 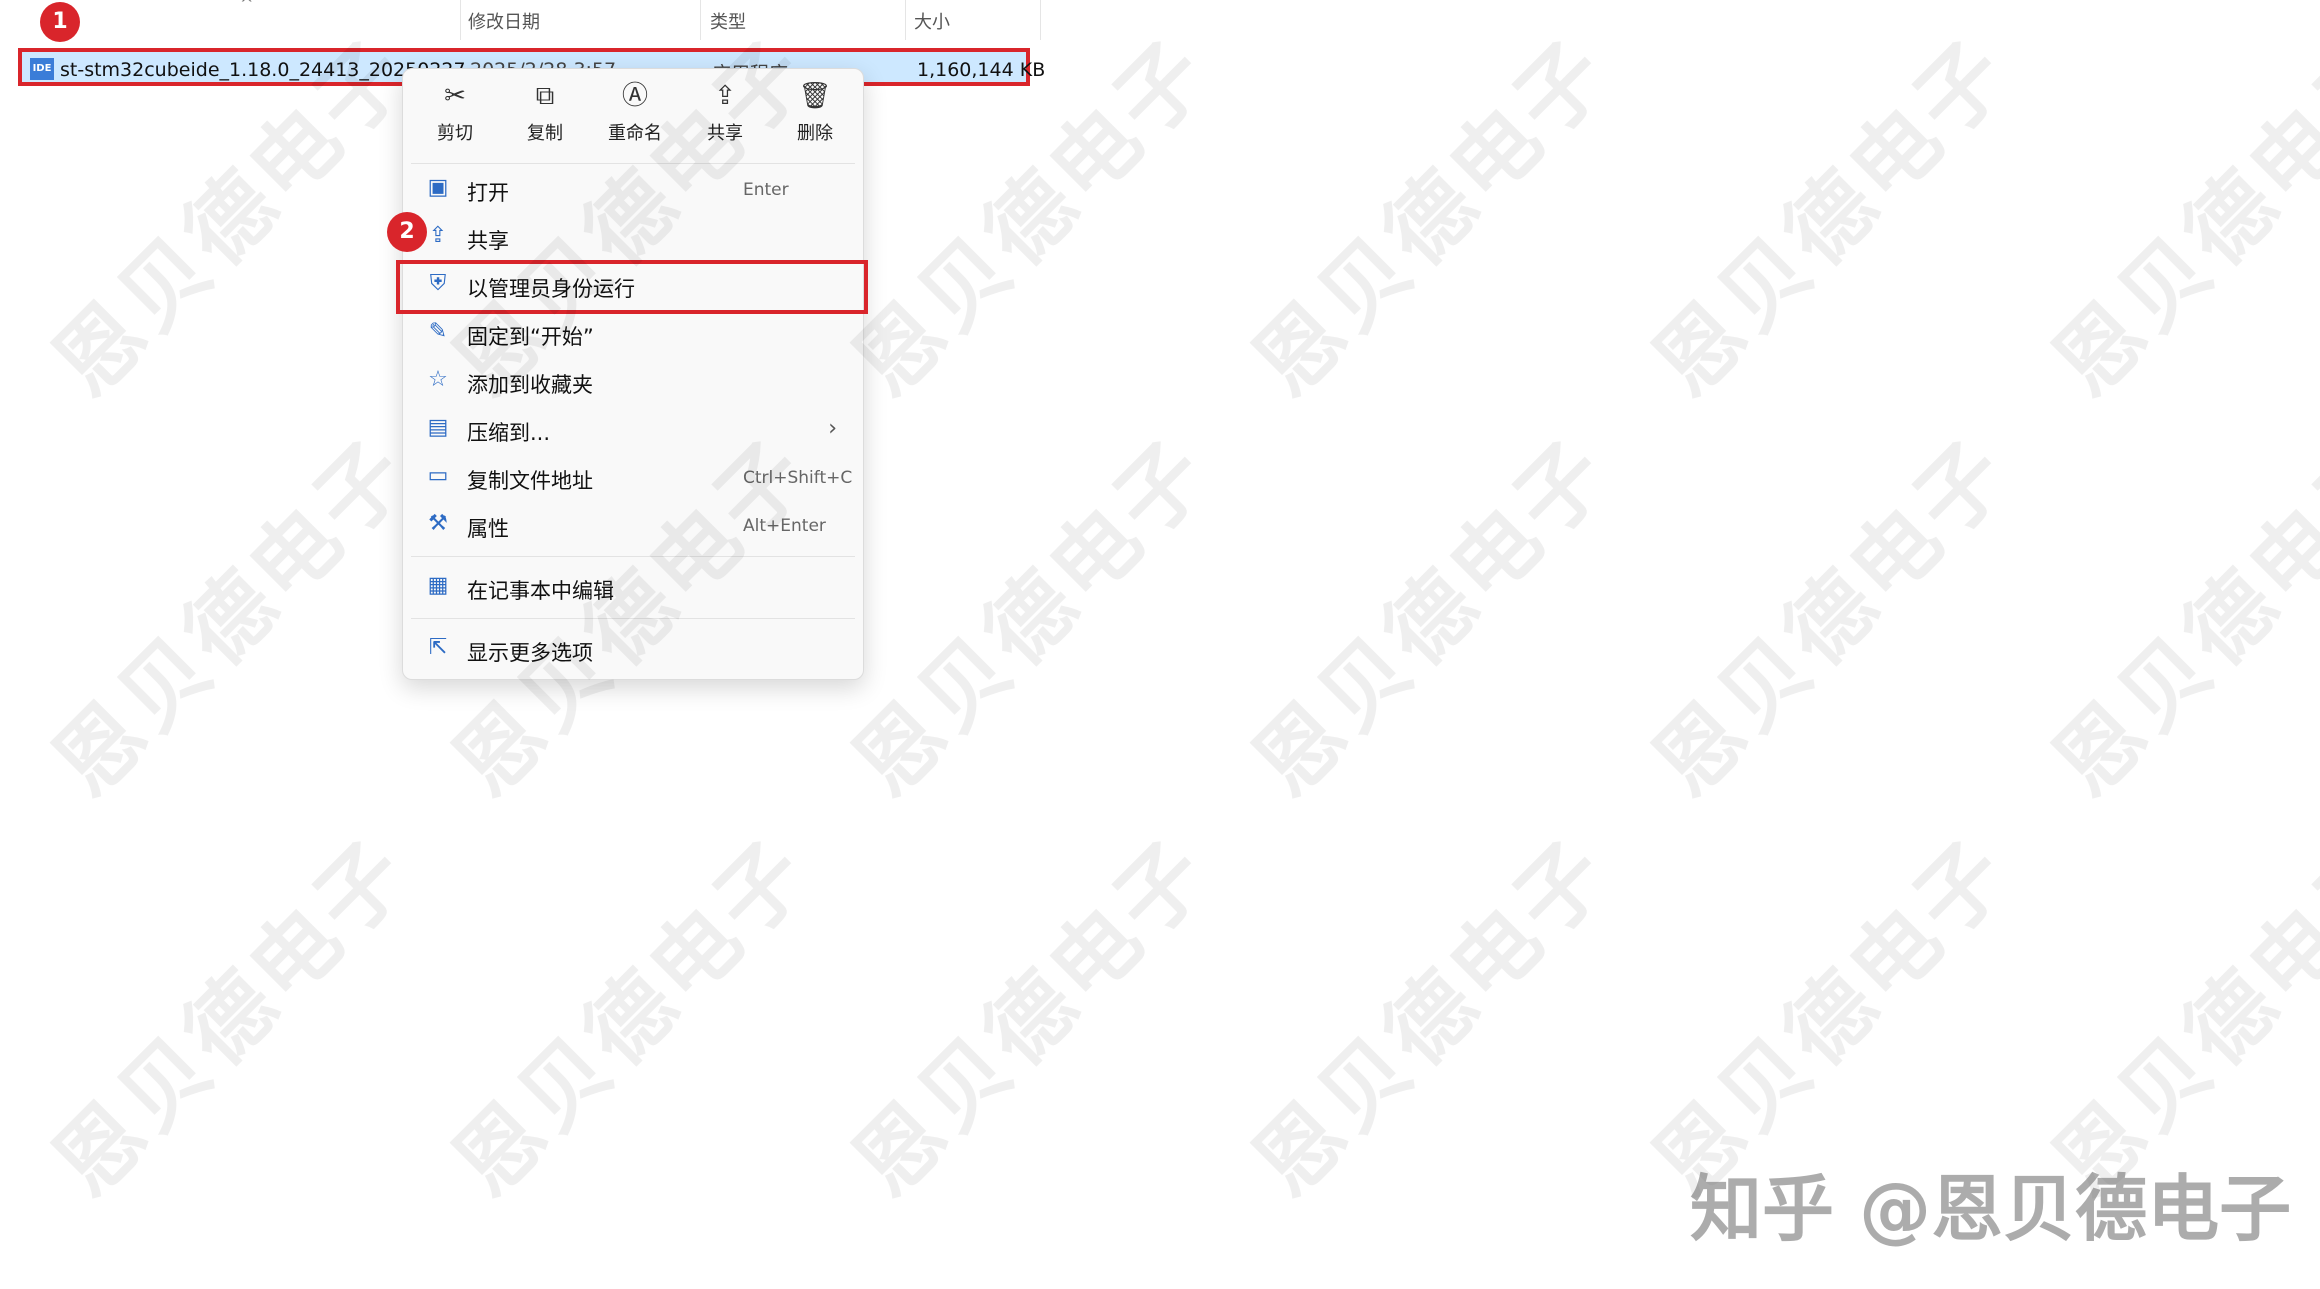 I want to click on menu-item-copy-path: ▭ 复制文件地址 Ctrl+Shift+C, so click(x=633, y=477).